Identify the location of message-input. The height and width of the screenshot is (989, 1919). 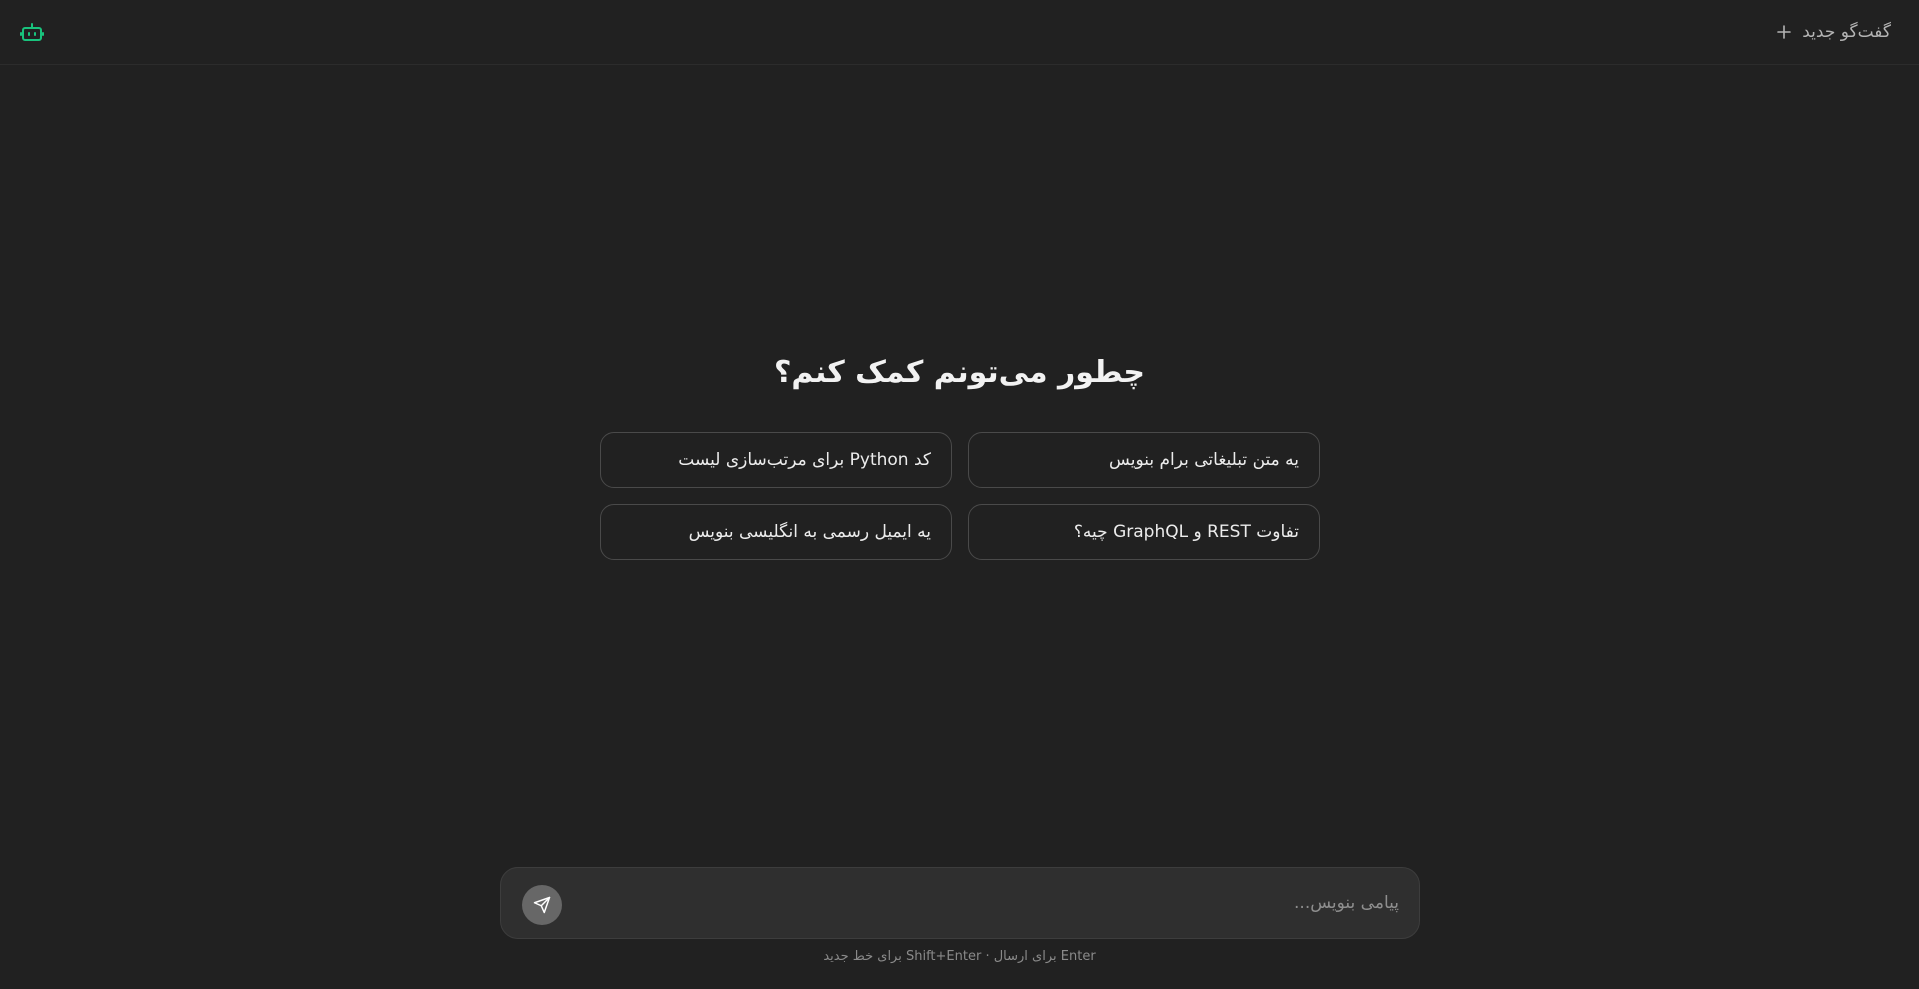
(1001, 903).